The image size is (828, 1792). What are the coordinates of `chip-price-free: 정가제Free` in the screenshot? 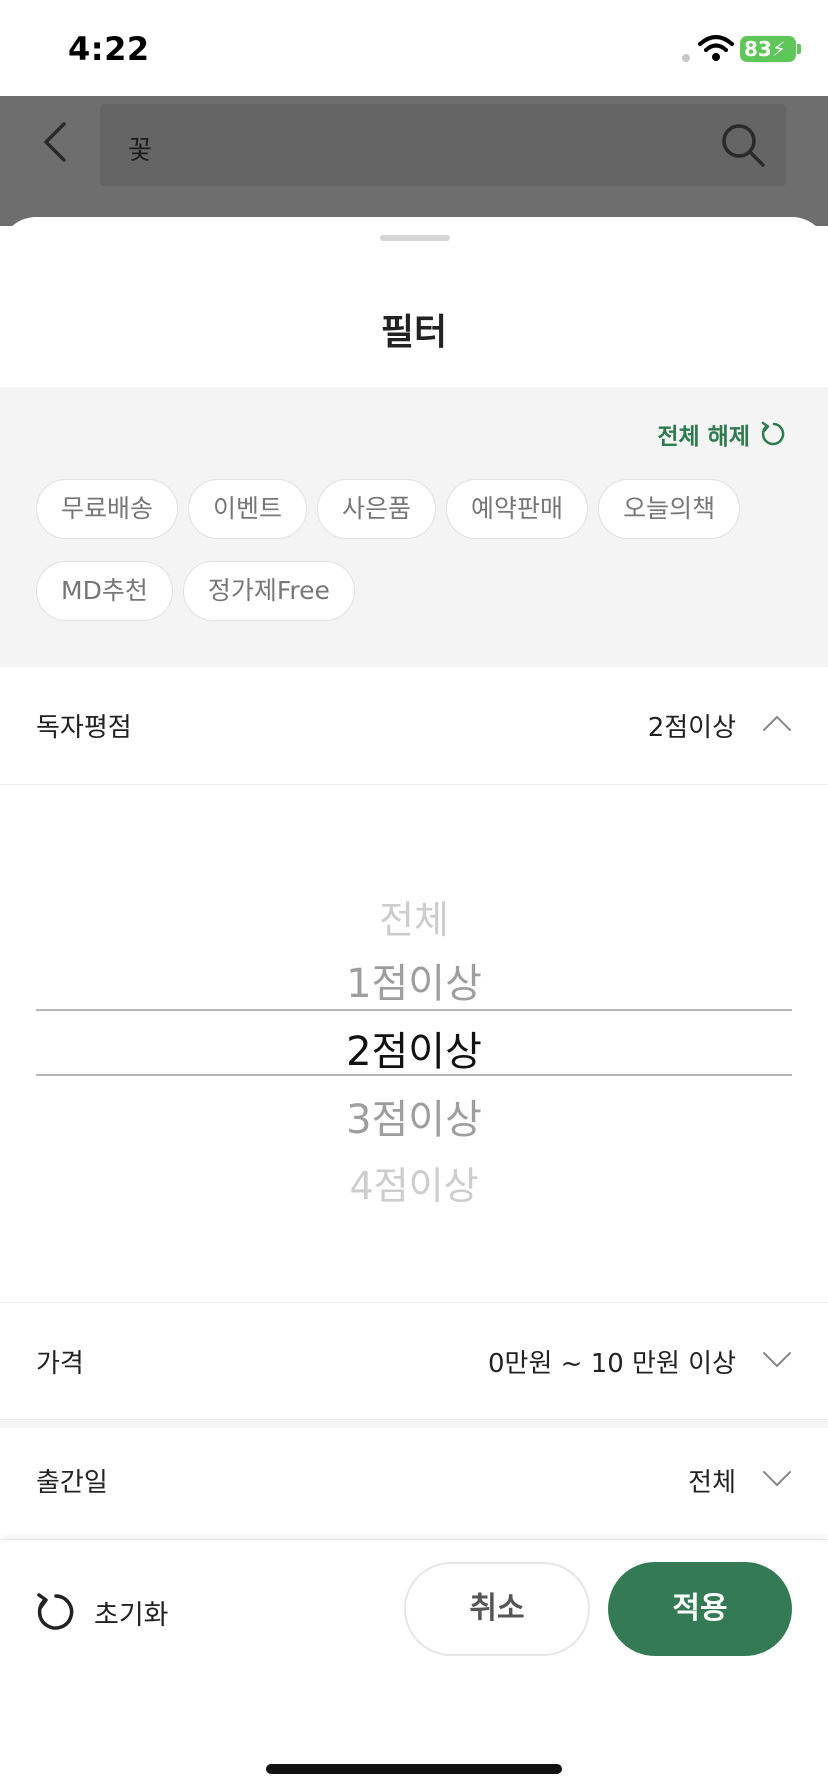 It's located at (268, 591).